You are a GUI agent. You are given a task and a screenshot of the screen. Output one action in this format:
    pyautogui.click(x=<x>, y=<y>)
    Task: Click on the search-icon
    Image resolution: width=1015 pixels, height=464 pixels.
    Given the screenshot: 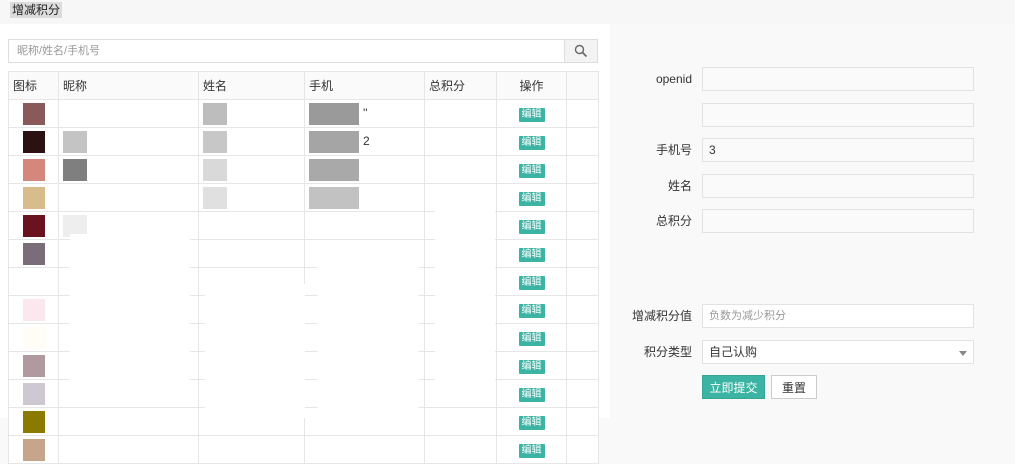 What is the action you would take?
    pyautogui.click(x=581, y=51)
    